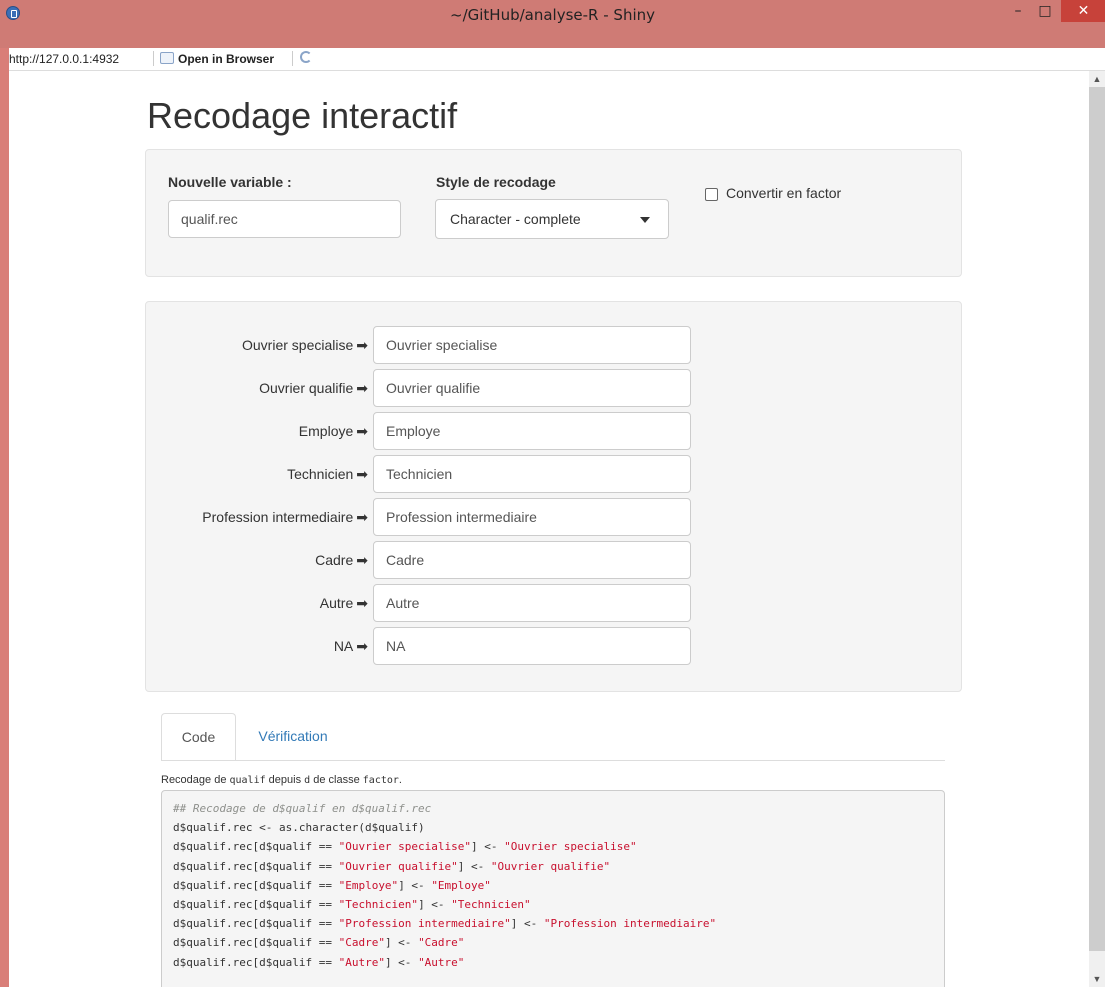 The width and height of the screenshot is (1105, 987). I want to click on address-bar: http://127.0.0.1:4932 Open in Browser, so click(557, 59).